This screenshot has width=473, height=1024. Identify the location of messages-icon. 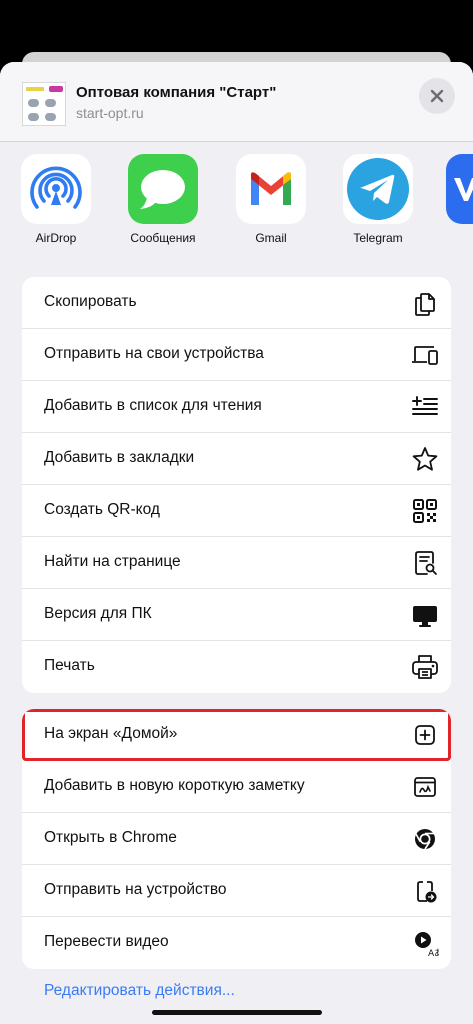
(163, 189).